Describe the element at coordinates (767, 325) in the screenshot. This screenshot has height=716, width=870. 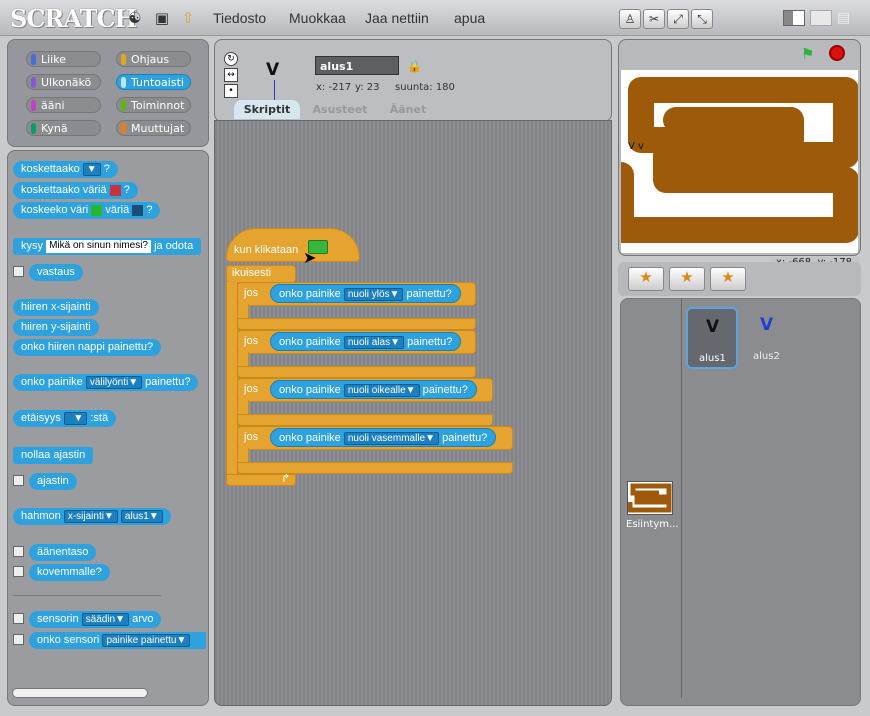
I see `alus2-costume: V` at that location.